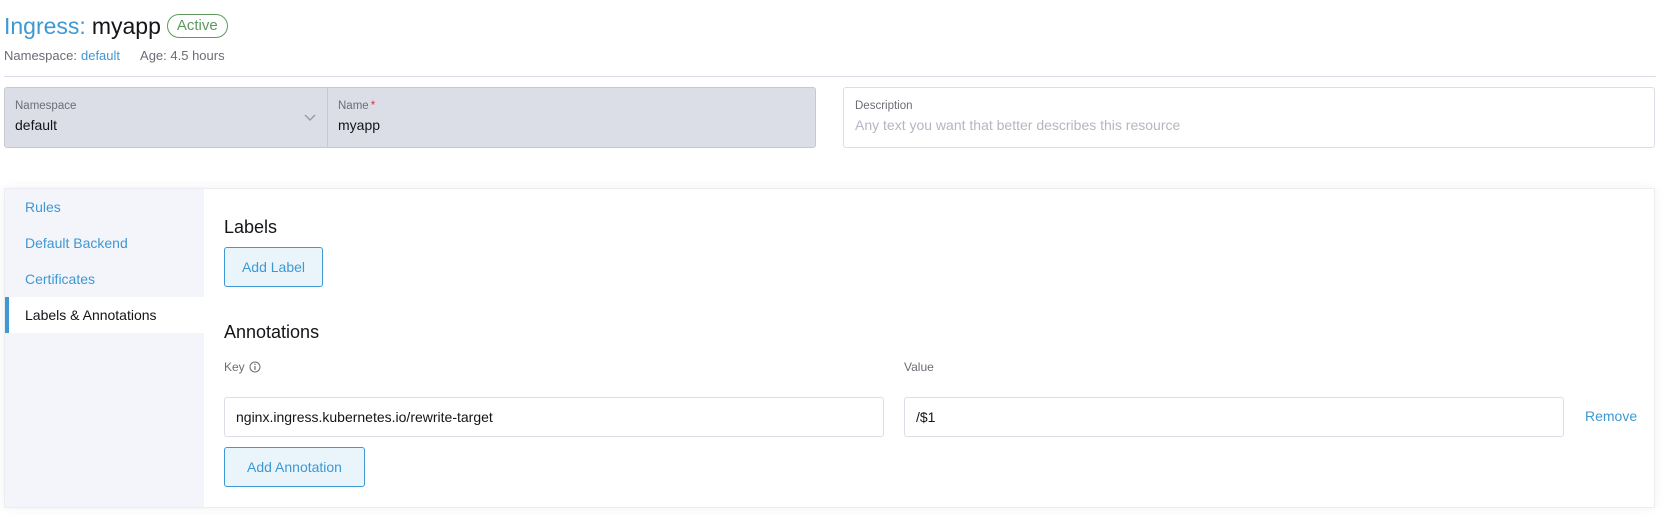 Image resolution: width=1667 pixels, height=529 pixels. What do you see at coordinates (294, 467) in the screenshot?
I see `add-annotation-button: Add Annotation` at bounding box center [294, 467].